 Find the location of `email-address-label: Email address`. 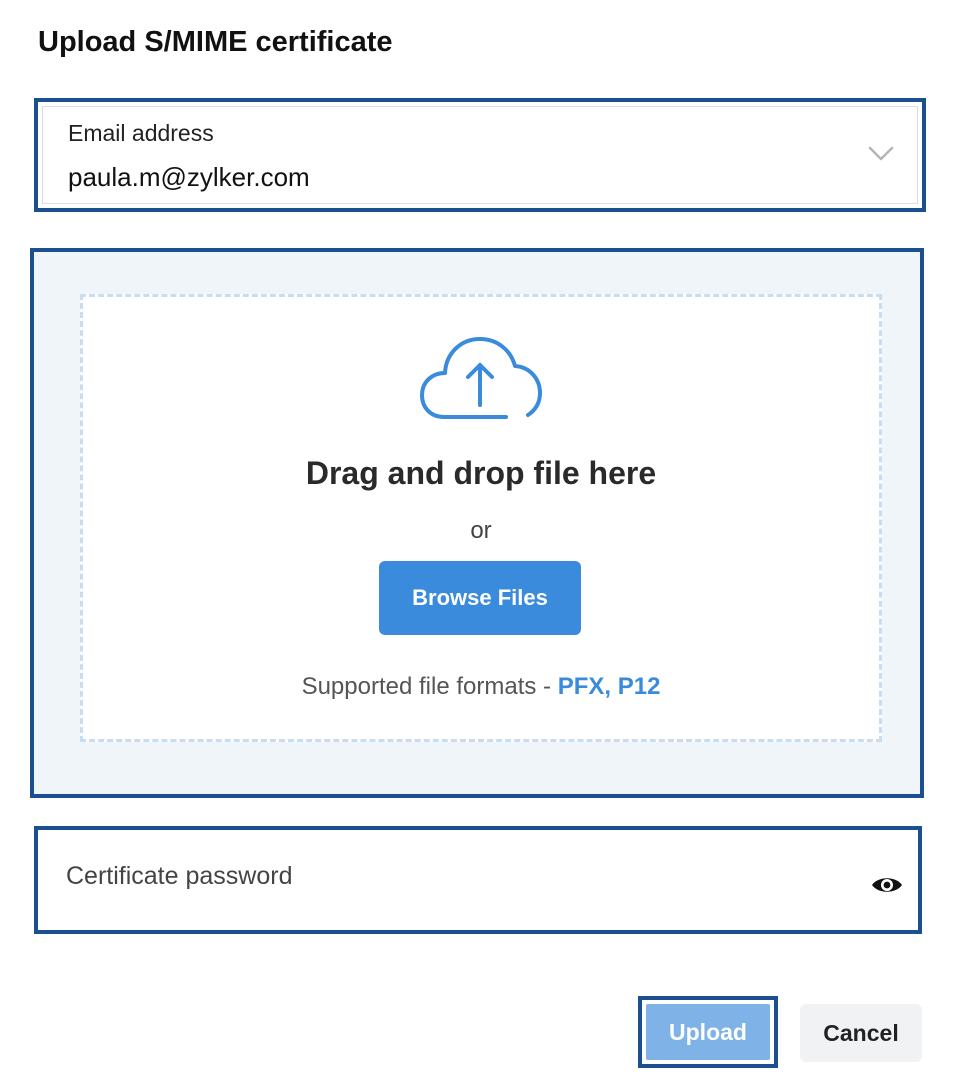

email-address-label: Email address is located at coordinates (141, 133).